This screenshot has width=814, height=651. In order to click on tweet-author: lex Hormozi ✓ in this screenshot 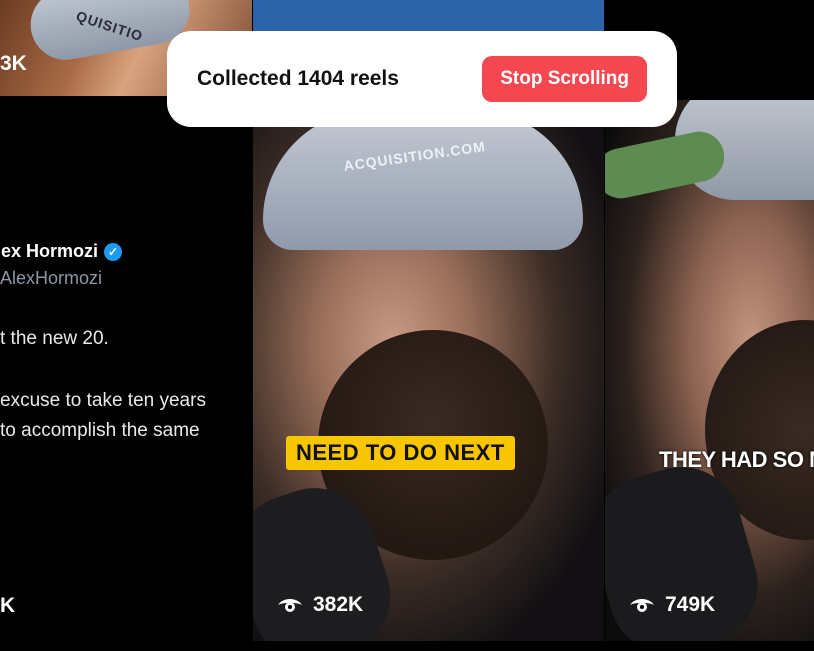, I will do `click(61, 251)`.